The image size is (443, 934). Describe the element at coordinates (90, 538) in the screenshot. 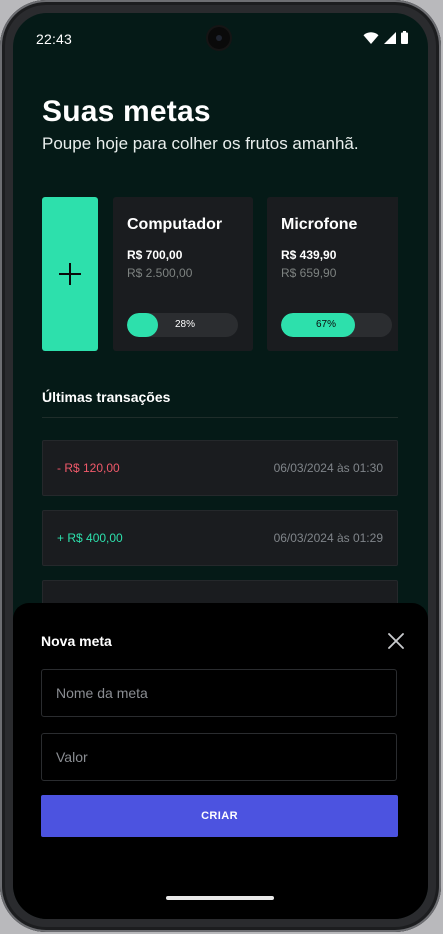

I see `transaction-amount: + R$ 400,00` at that location.